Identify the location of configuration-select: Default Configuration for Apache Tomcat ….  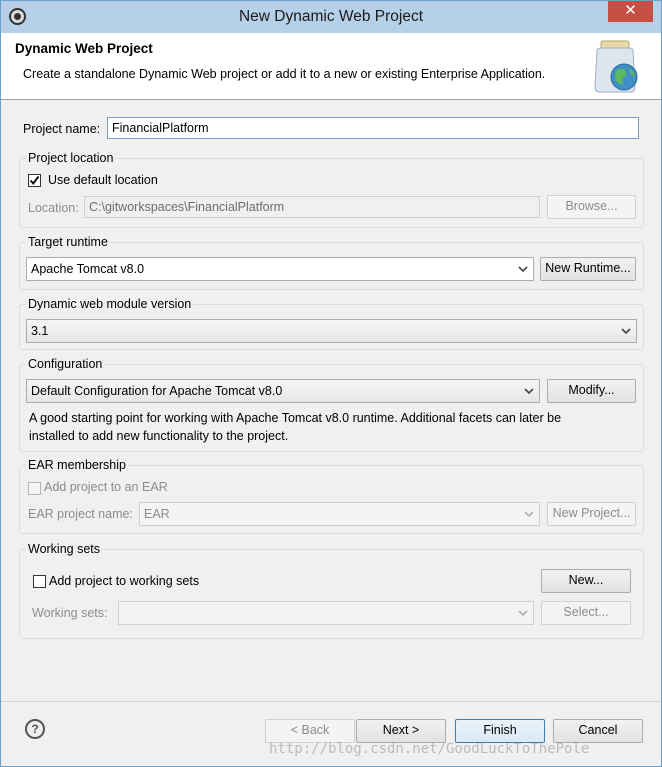
(283, 391).